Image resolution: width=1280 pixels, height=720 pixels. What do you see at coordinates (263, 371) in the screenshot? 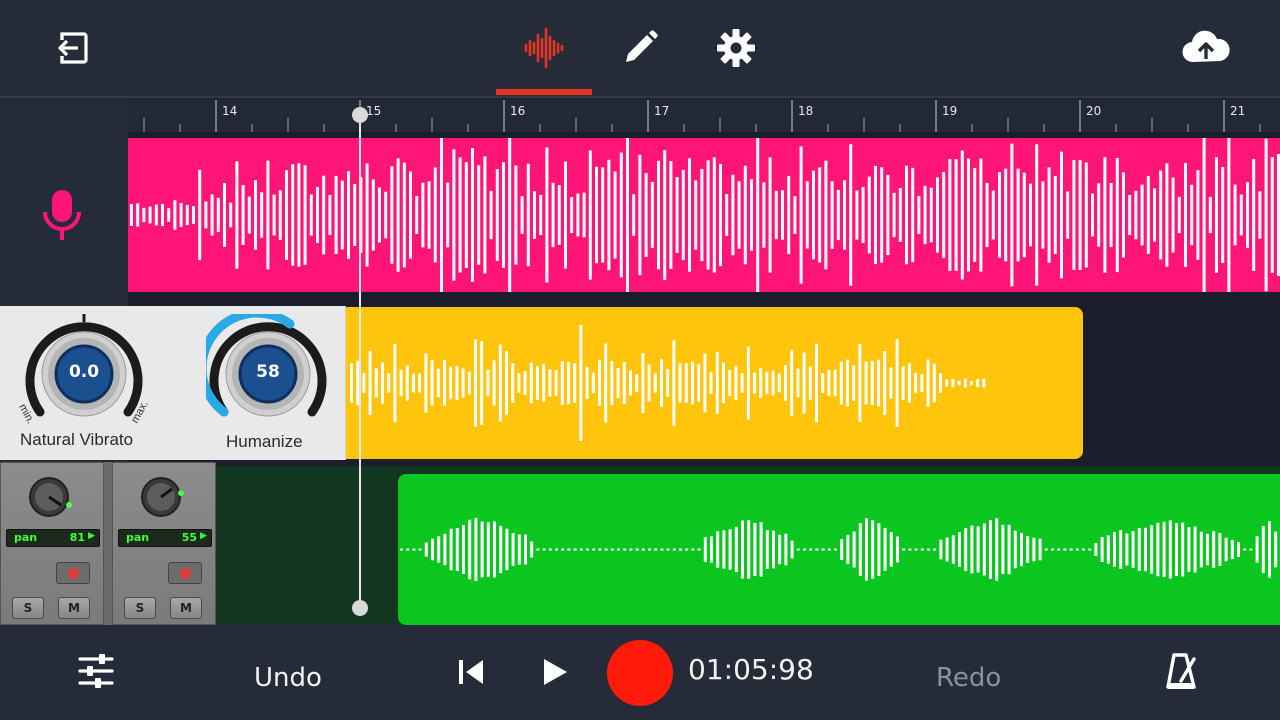
I see `humanize-knob: 58` at bounding box center [263, 371].